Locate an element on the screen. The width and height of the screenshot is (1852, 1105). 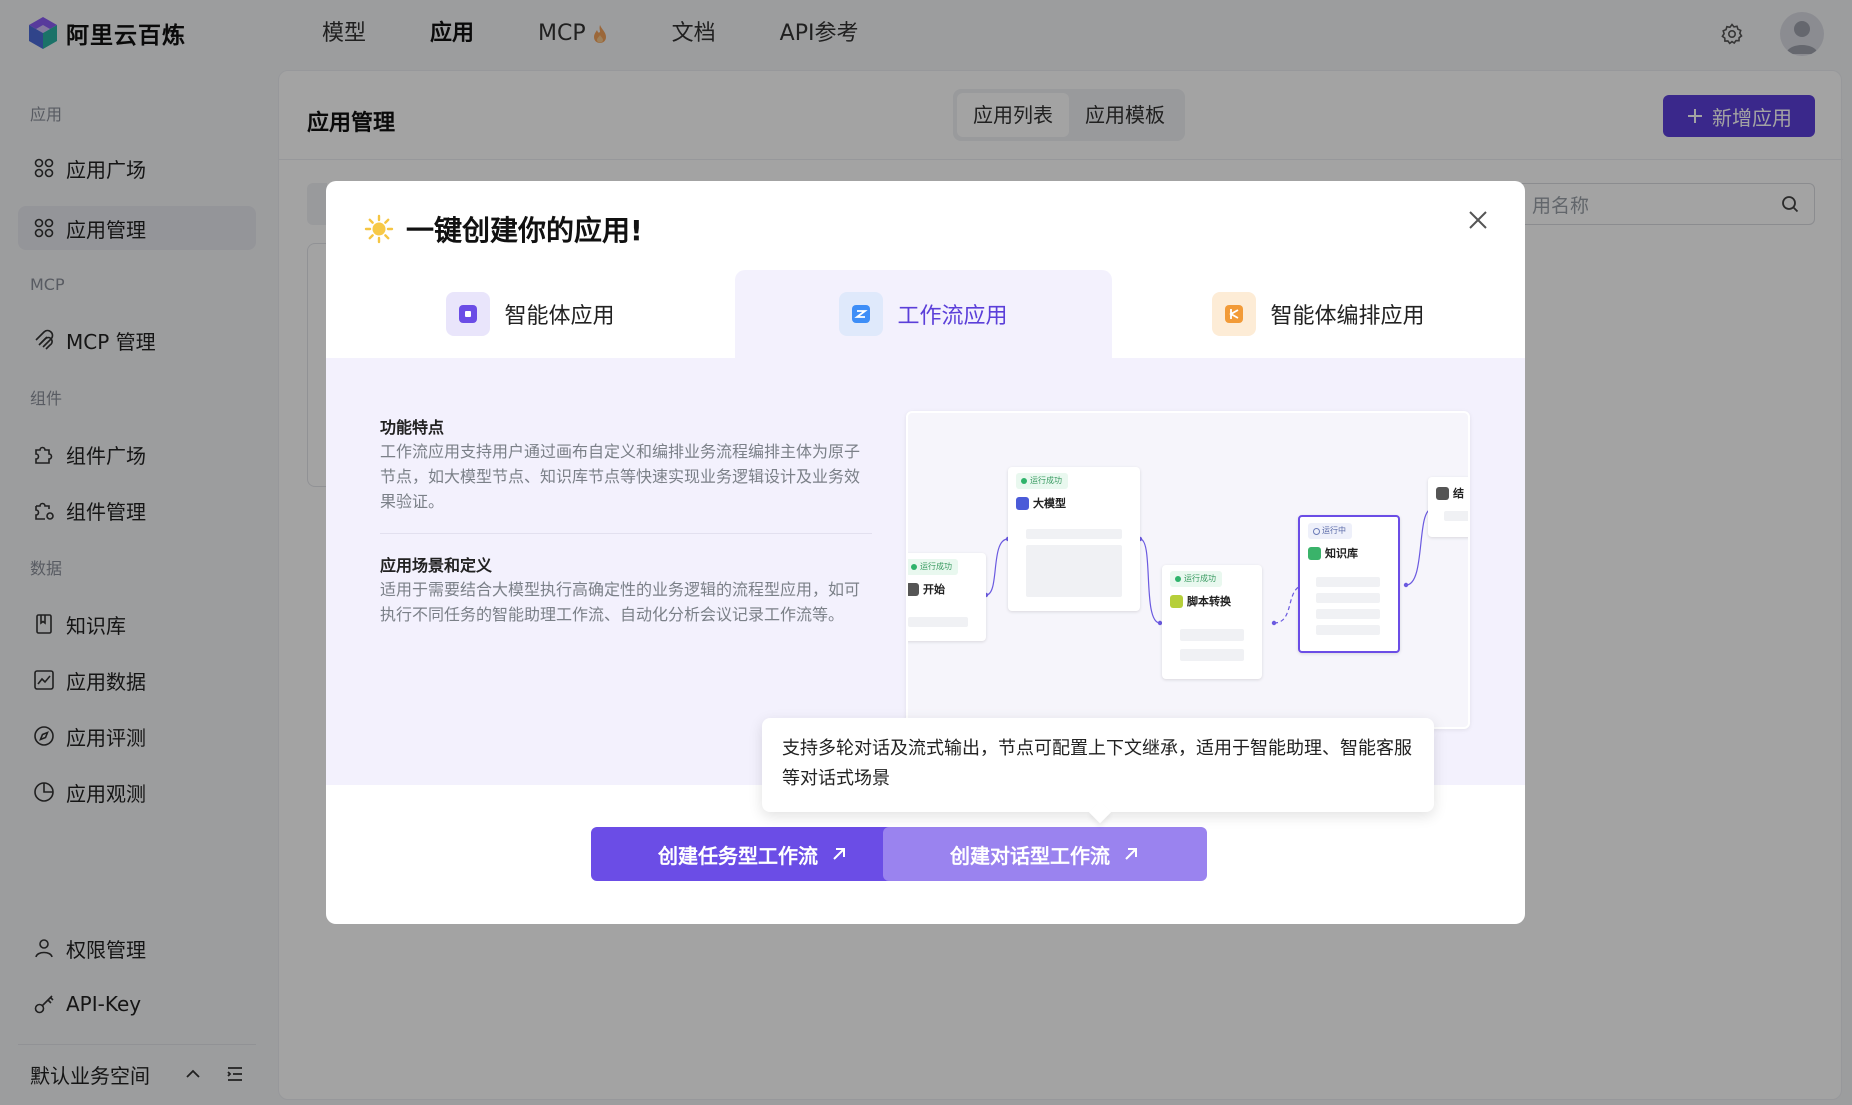
tab-agent-app: 智能体应用 is located at coordinates (530, 314).